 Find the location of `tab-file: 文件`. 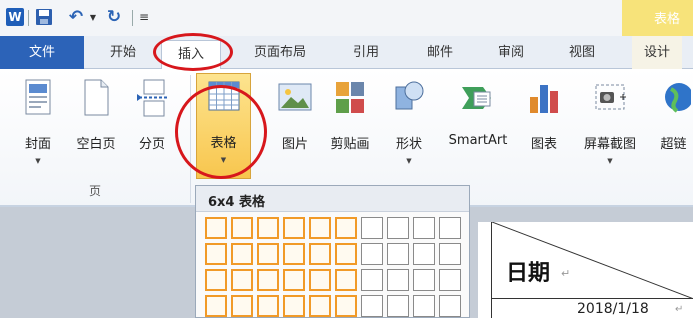

tab-file: 文件 is located at coordinates (42, 52).